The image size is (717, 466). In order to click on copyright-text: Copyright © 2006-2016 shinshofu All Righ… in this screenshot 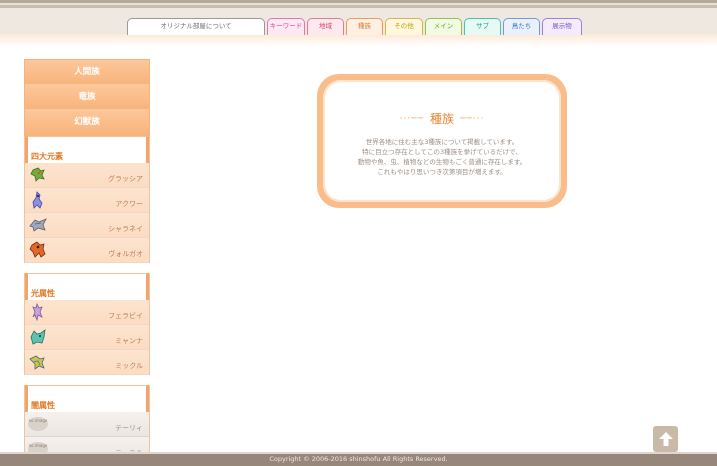, I will do `click(358, 459)`.